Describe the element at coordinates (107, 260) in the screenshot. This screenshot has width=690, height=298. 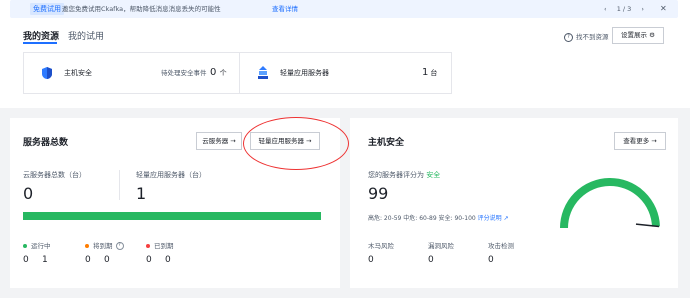
I see `expiring-lighthouse-count: 0` at that location.